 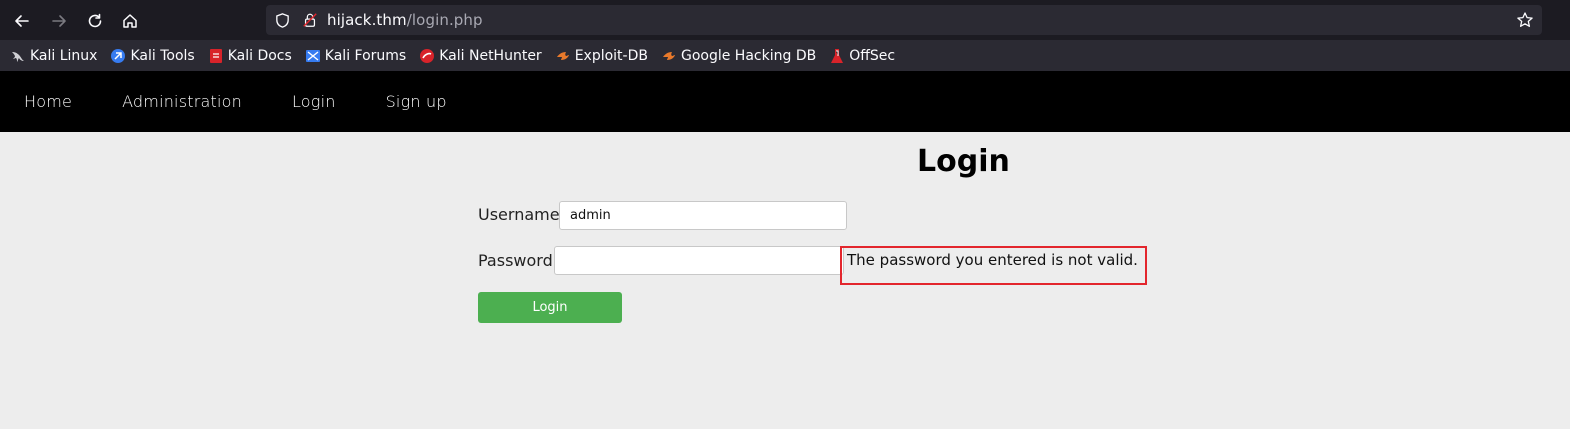 I want to click on bookmark-item: Kali NetHunter, so click(x=480, y=55).